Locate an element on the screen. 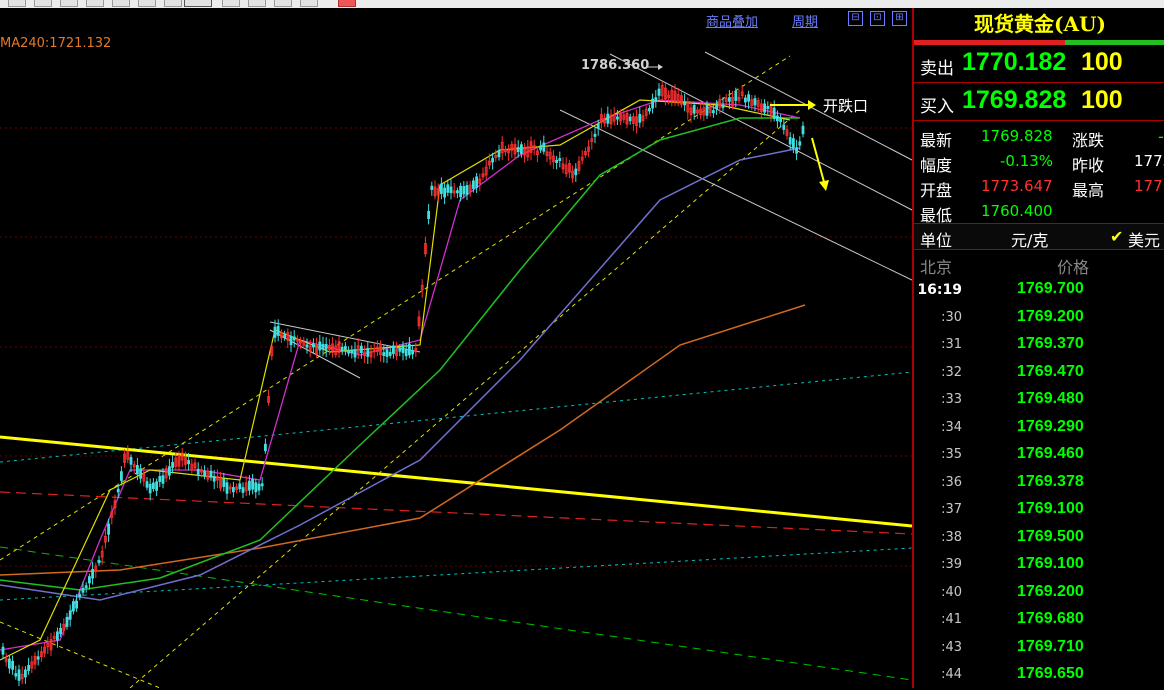  tick-time: :43 is located at coordinates (951, 647).